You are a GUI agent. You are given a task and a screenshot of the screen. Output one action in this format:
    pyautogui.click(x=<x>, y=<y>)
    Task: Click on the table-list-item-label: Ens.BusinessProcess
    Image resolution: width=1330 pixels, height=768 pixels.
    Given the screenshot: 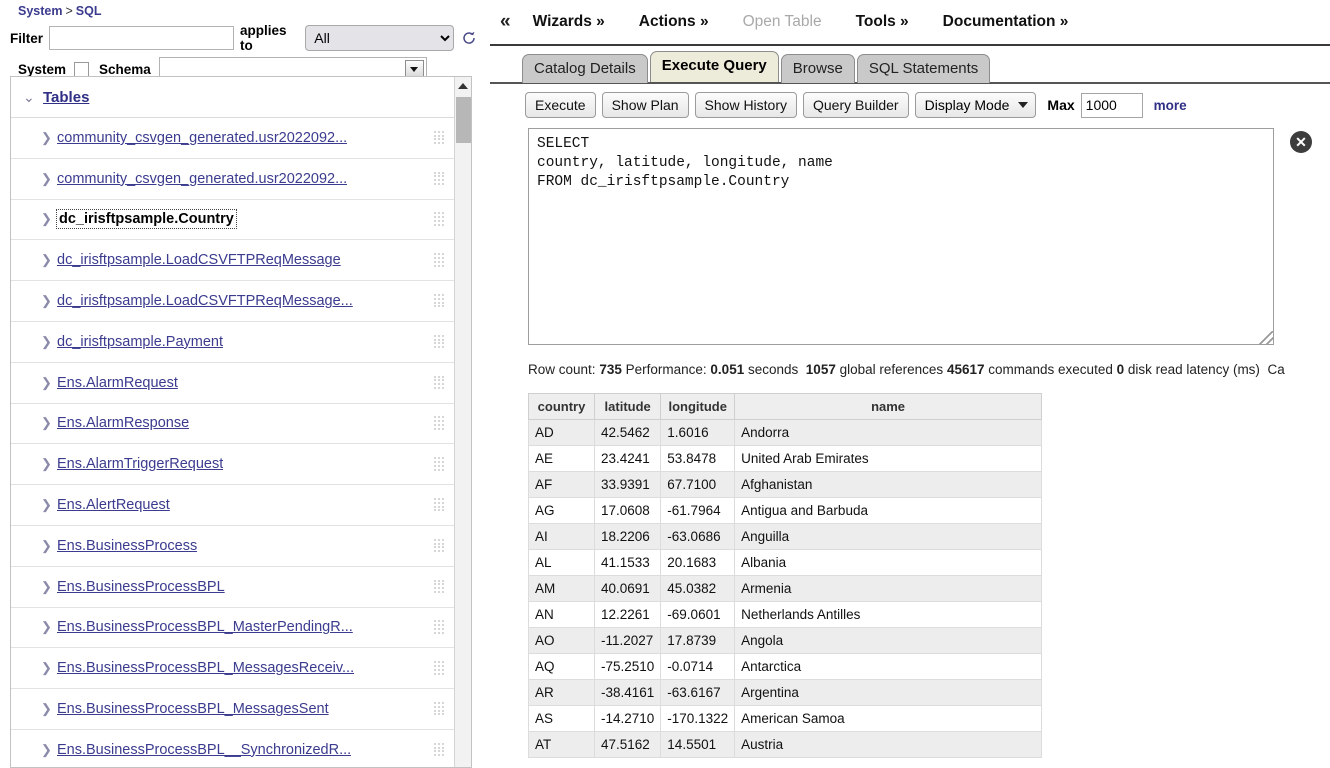 What is the action you would take?
    pyautogui.click(x=127, y=546)
    